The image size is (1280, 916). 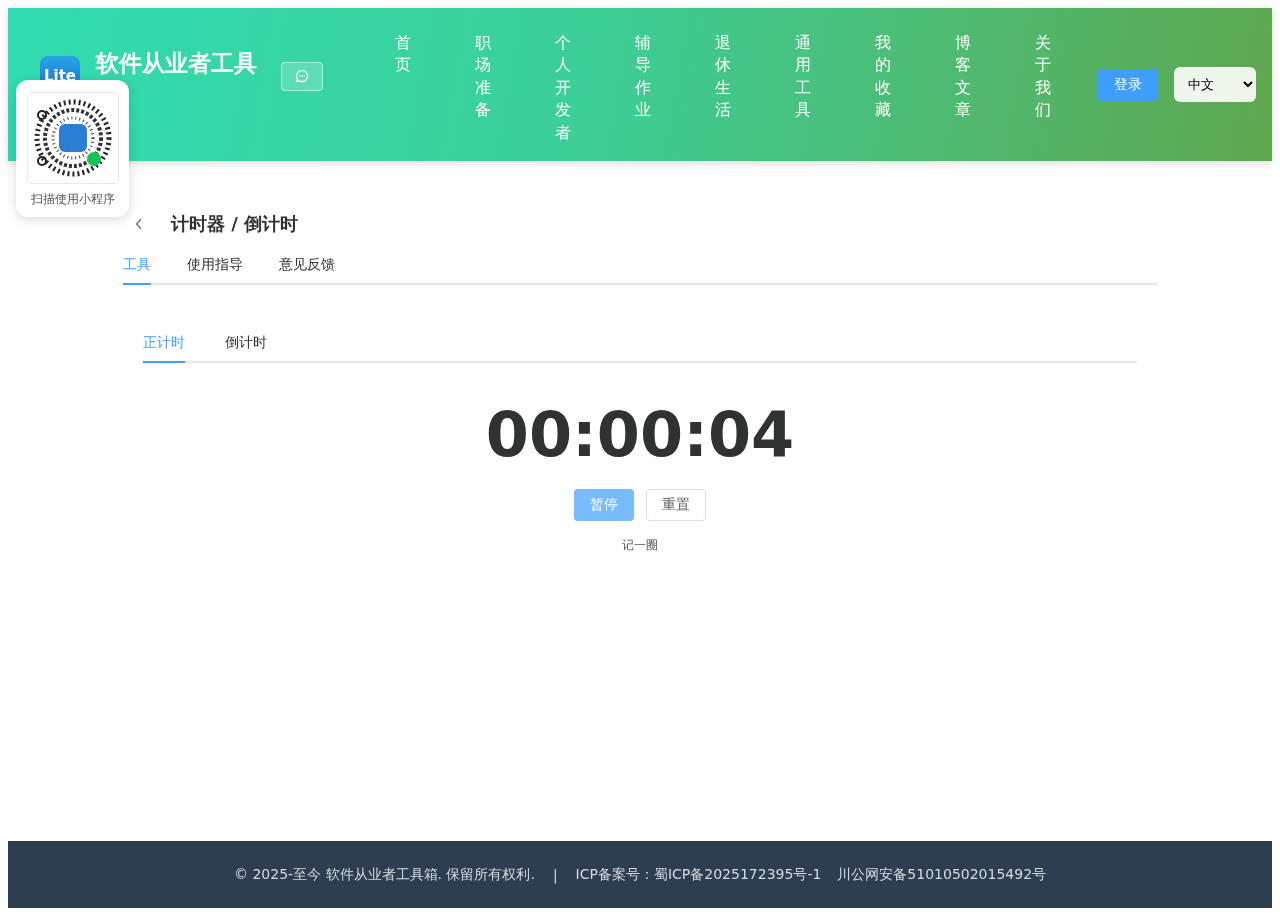 What do you see at coordinates (563, 88) in the screenshot?
I see `nav-link: 个人开发者` at bounding box center [563, 88].